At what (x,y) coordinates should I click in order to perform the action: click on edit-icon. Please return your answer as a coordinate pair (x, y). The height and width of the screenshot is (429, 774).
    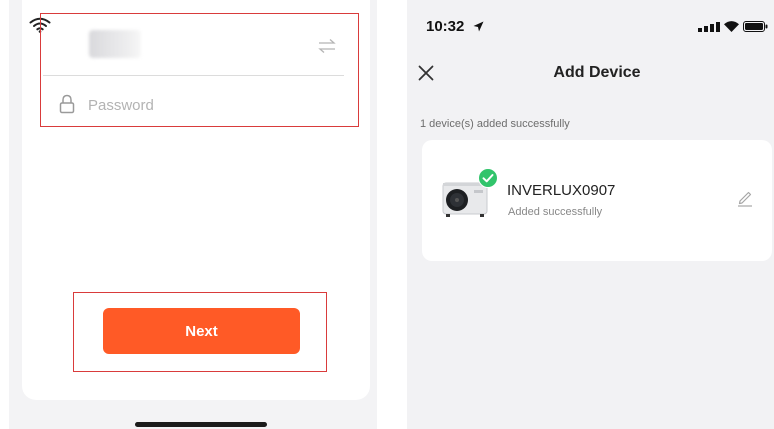
    Looking at the image, I should click on (745, 198).